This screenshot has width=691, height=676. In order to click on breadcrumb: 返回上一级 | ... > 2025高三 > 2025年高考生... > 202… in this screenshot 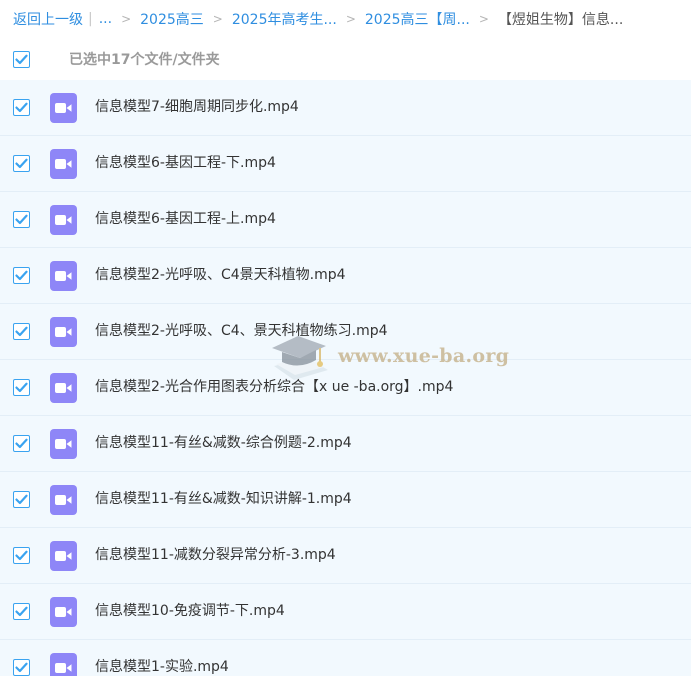, I will do `click(345, 19)`.